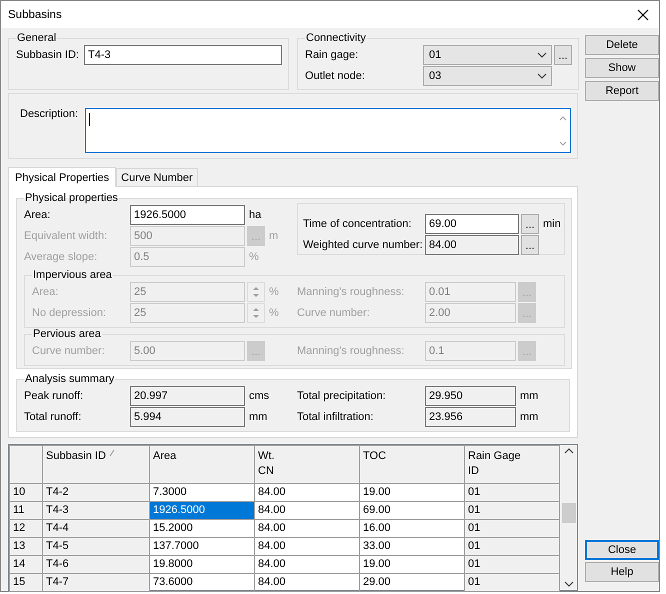 This screenshot has width=666, height=594. Describe the element at coordinates (622, 550) in the screenshot. I see `dialog-button: Close` at that location.